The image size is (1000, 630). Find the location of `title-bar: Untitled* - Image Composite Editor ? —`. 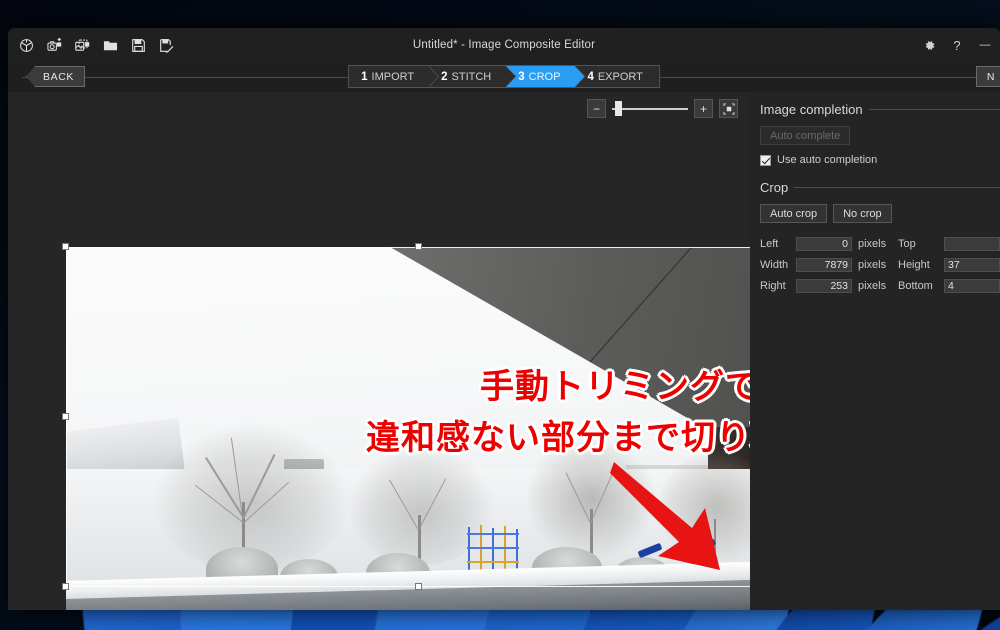

title-bar: Untitled* - Image Composite Editor ? — is located at coordinates (504, 45).